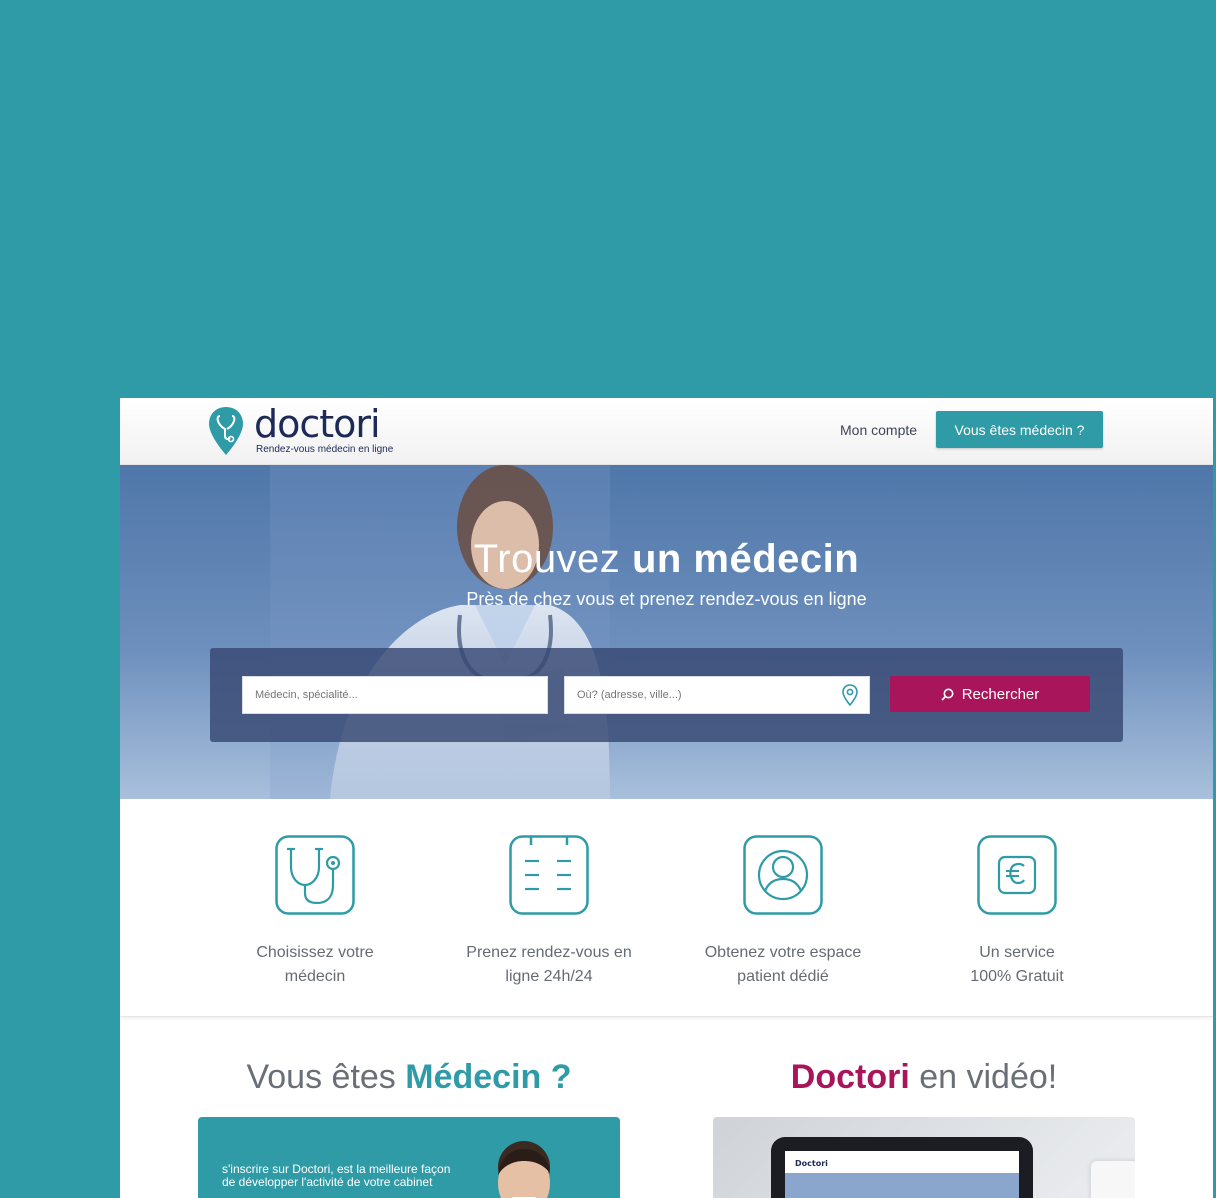  I want to click on doctor-section-title: Vous êtes Médecin ?, so click(409, 1077).